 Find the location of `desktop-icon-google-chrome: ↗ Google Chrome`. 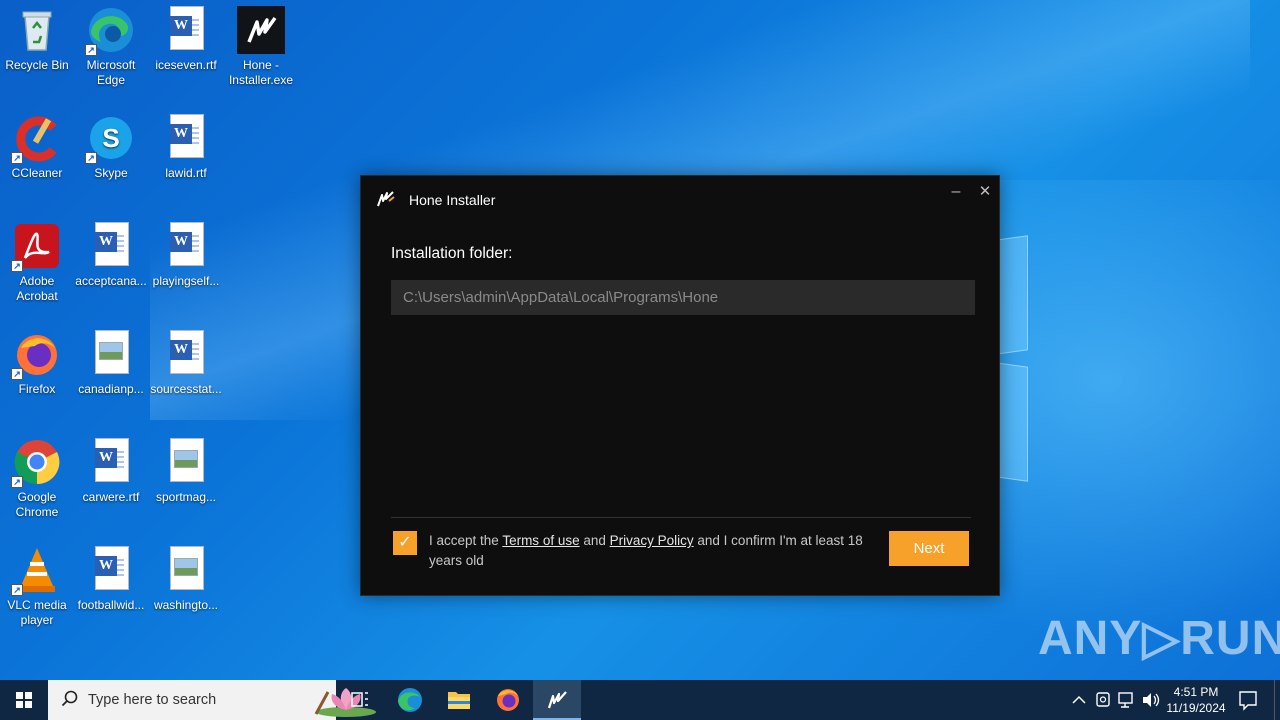

desktop-icon-google-chrome: ↗ Google Chrome is located at coordinates (37, 479).